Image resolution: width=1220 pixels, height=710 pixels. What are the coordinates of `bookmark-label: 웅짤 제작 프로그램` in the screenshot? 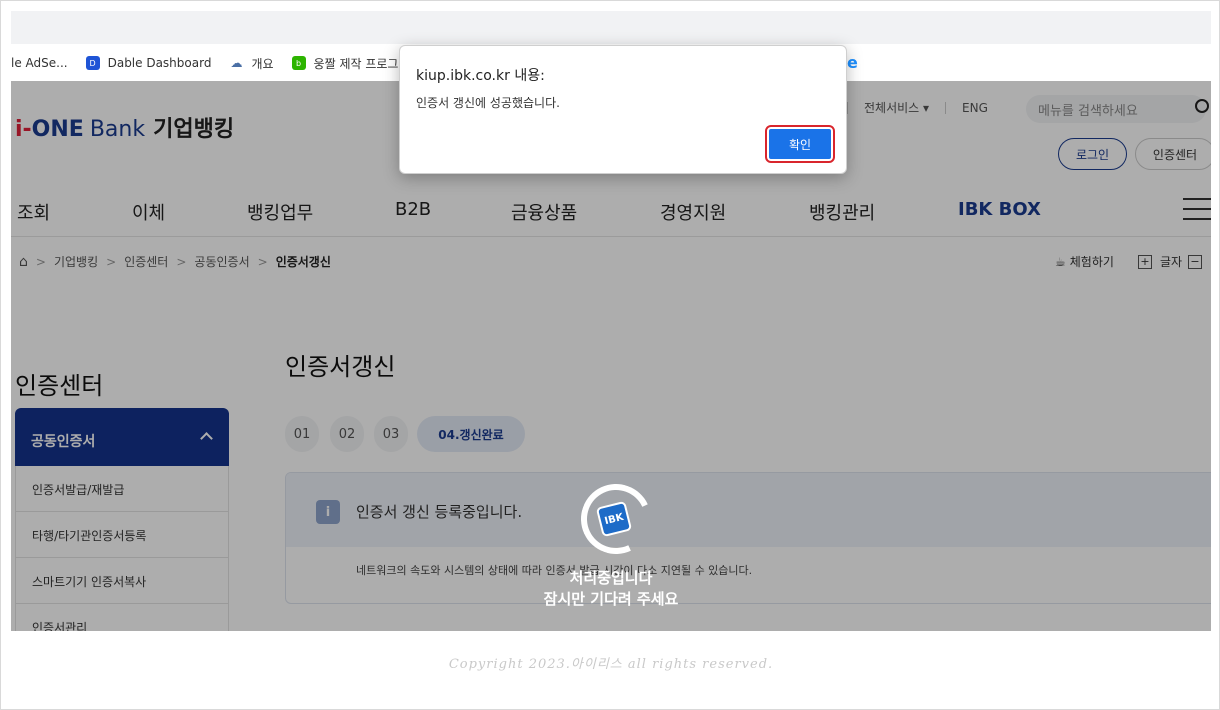 It's located at (361, 63).